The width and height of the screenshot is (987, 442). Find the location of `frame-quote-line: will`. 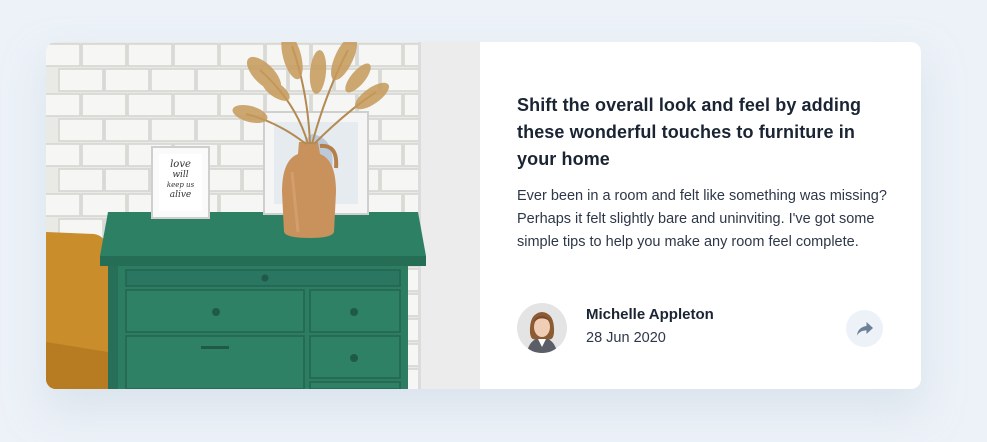

frame-quote-line: will is located at coordinates (180, 175).